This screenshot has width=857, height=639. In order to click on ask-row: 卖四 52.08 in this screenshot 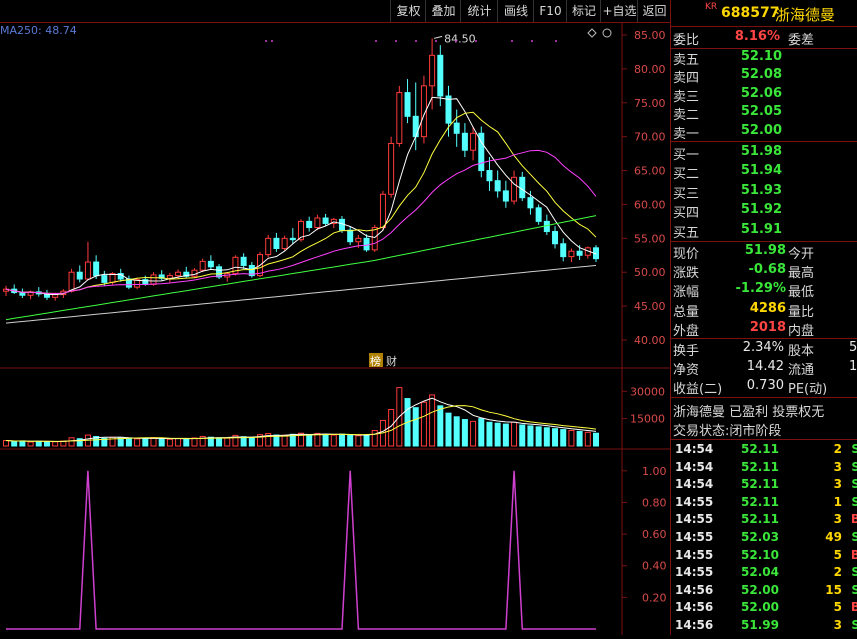, I will do `click(764, 76)`.